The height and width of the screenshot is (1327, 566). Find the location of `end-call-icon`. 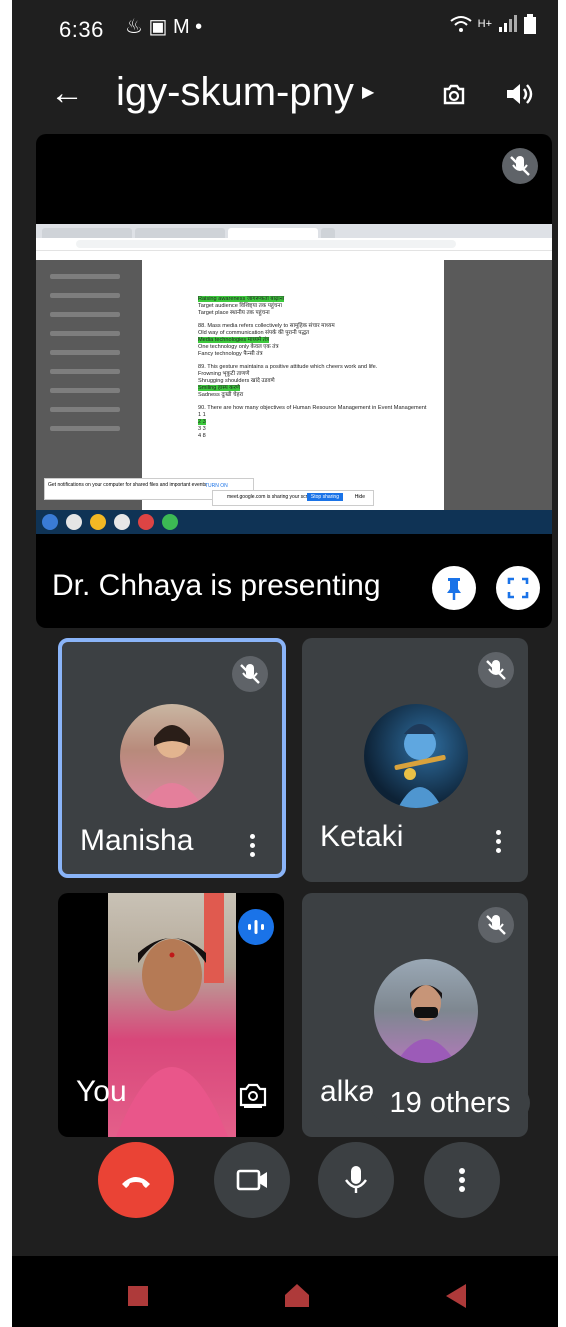

end-call-icon is located at coordinates (136, 1182).